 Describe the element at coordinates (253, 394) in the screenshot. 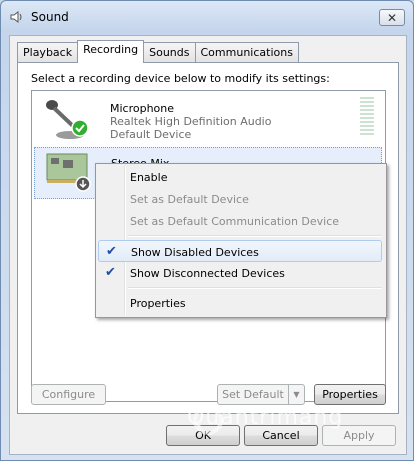

I see `set-default-label: Set Default` at that location.